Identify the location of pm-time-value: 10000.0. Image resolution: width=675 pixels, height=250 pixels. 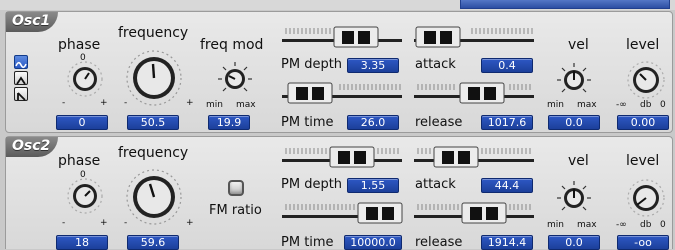
(373, 242).